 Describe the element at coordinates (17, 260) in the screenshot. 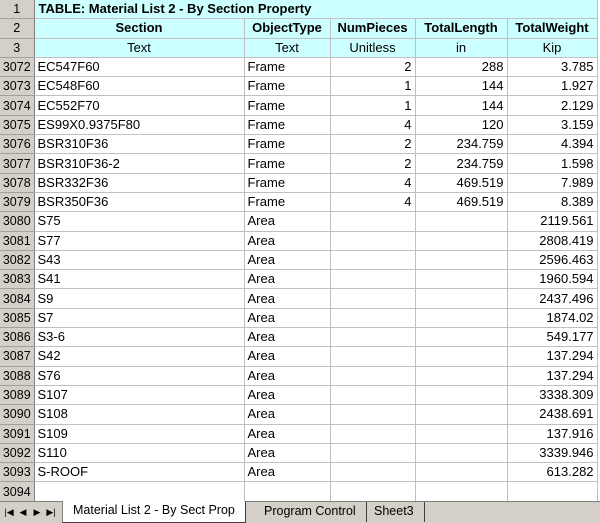

I see `row-header: 3082` at that location.